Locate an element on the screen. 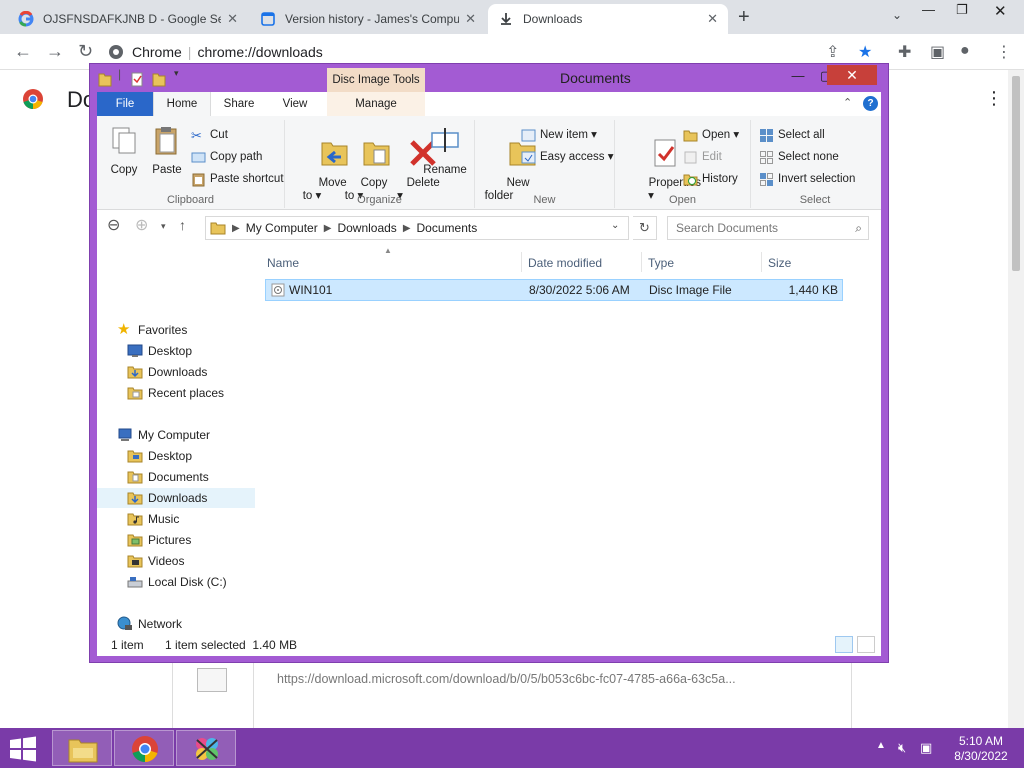 The width and height of the screenshot is (1024, 768). back-icon: ← is located at coordinates (23, 51).